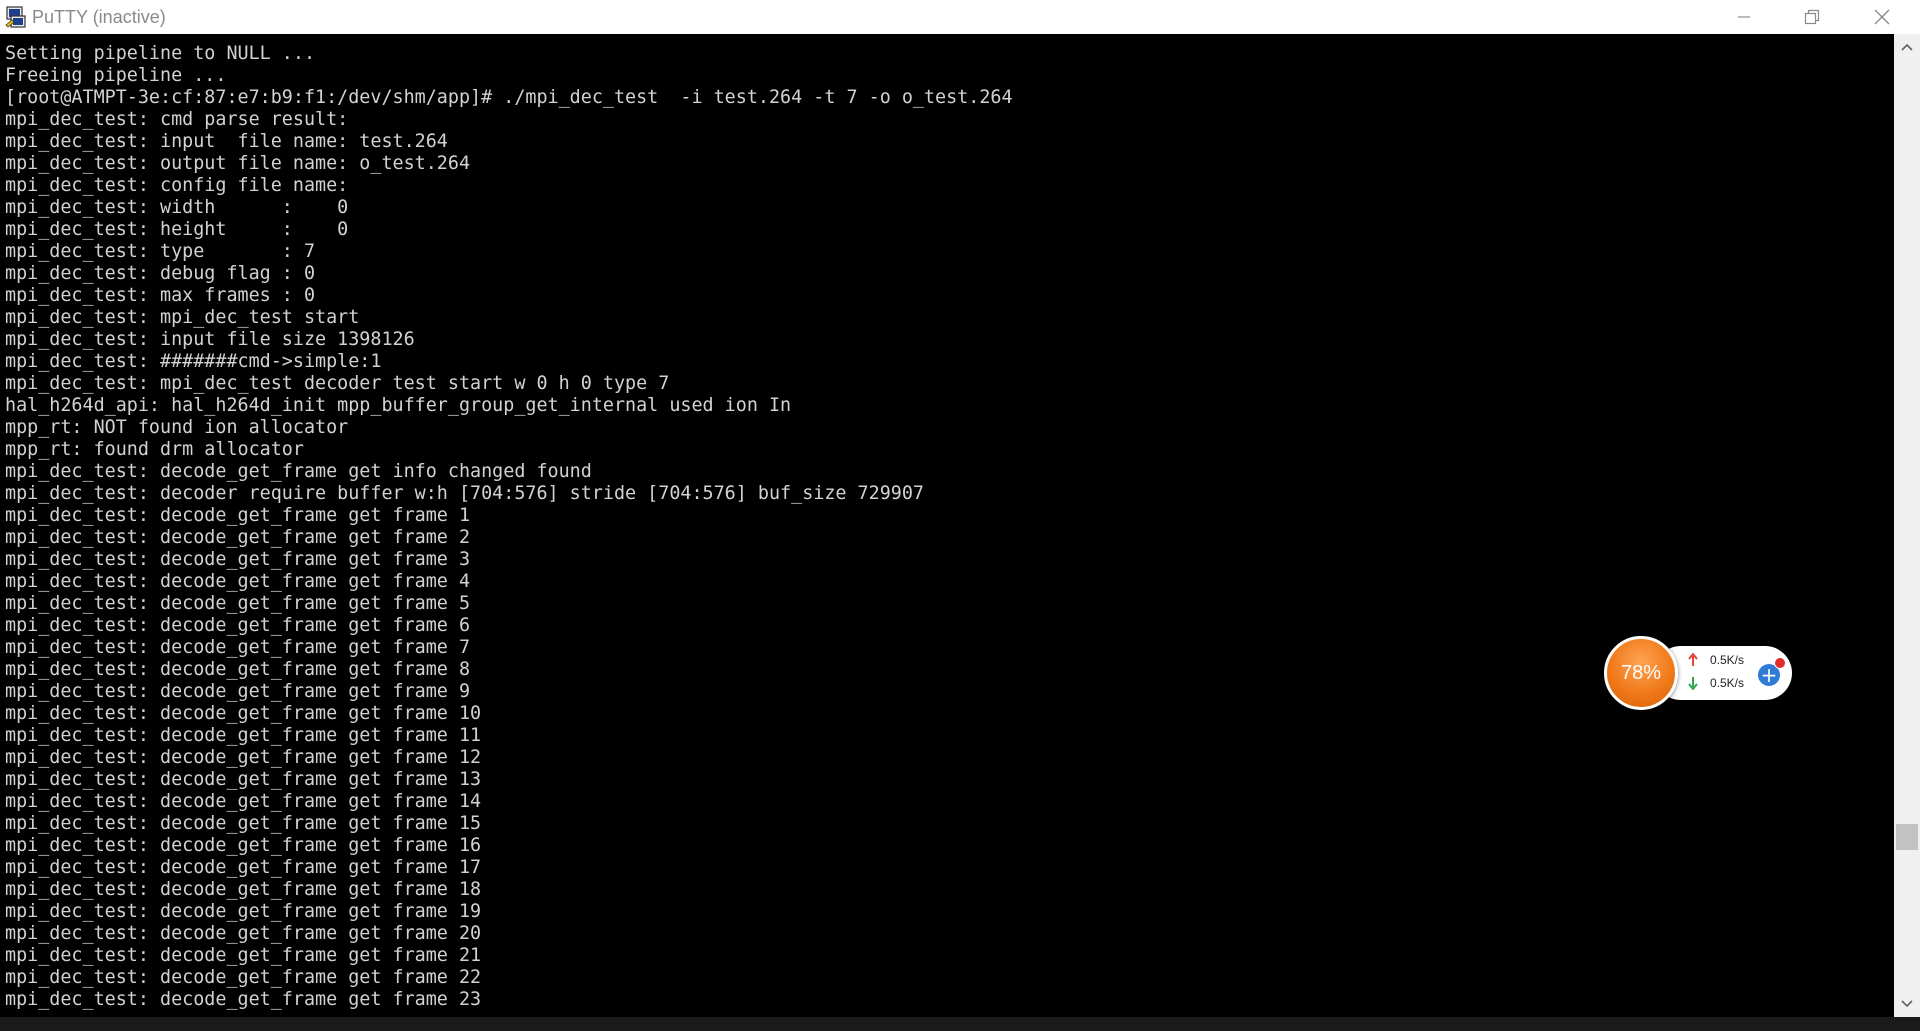 The width and height of the screenshot is (1920, 1031). I want to click on close-icon, so click(1882, 17).